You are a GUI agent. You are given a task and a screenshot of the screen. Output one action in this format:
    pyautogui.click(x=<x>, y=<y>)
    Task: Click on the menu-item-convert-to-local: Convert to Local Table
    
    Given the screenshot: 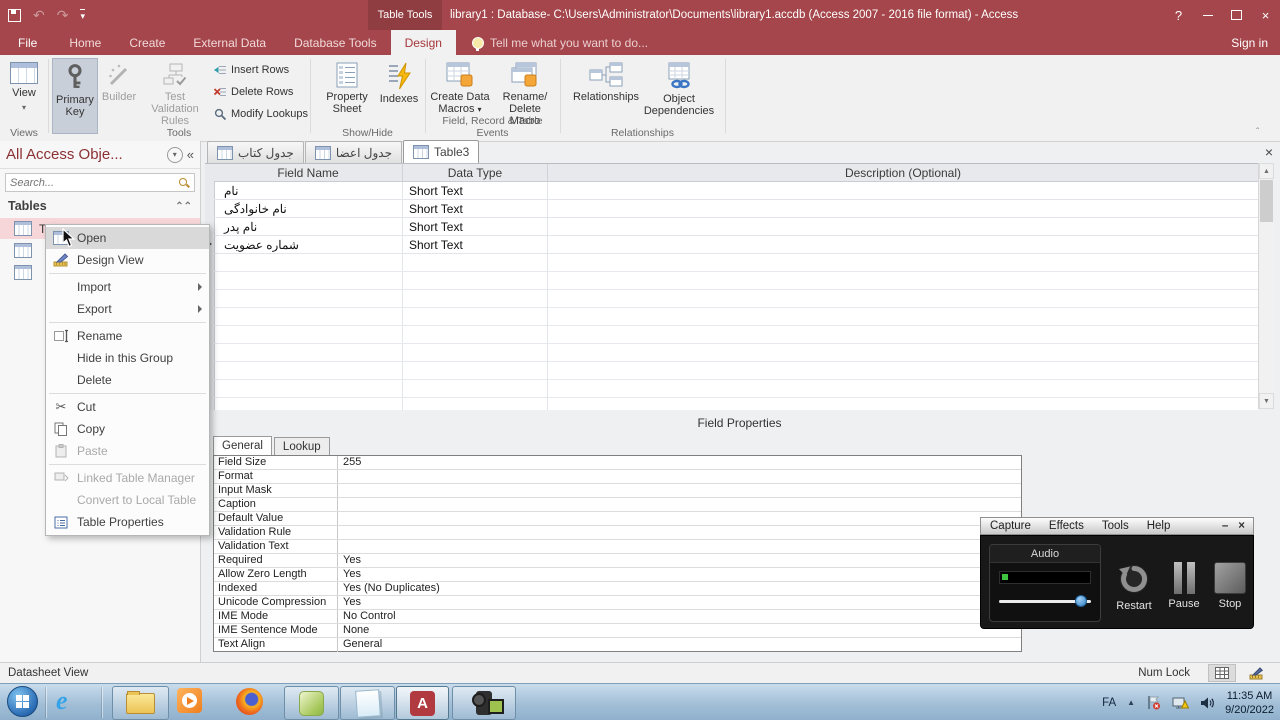 What is the action you would take?
    pyautogui.click(x=127, y=500)
    